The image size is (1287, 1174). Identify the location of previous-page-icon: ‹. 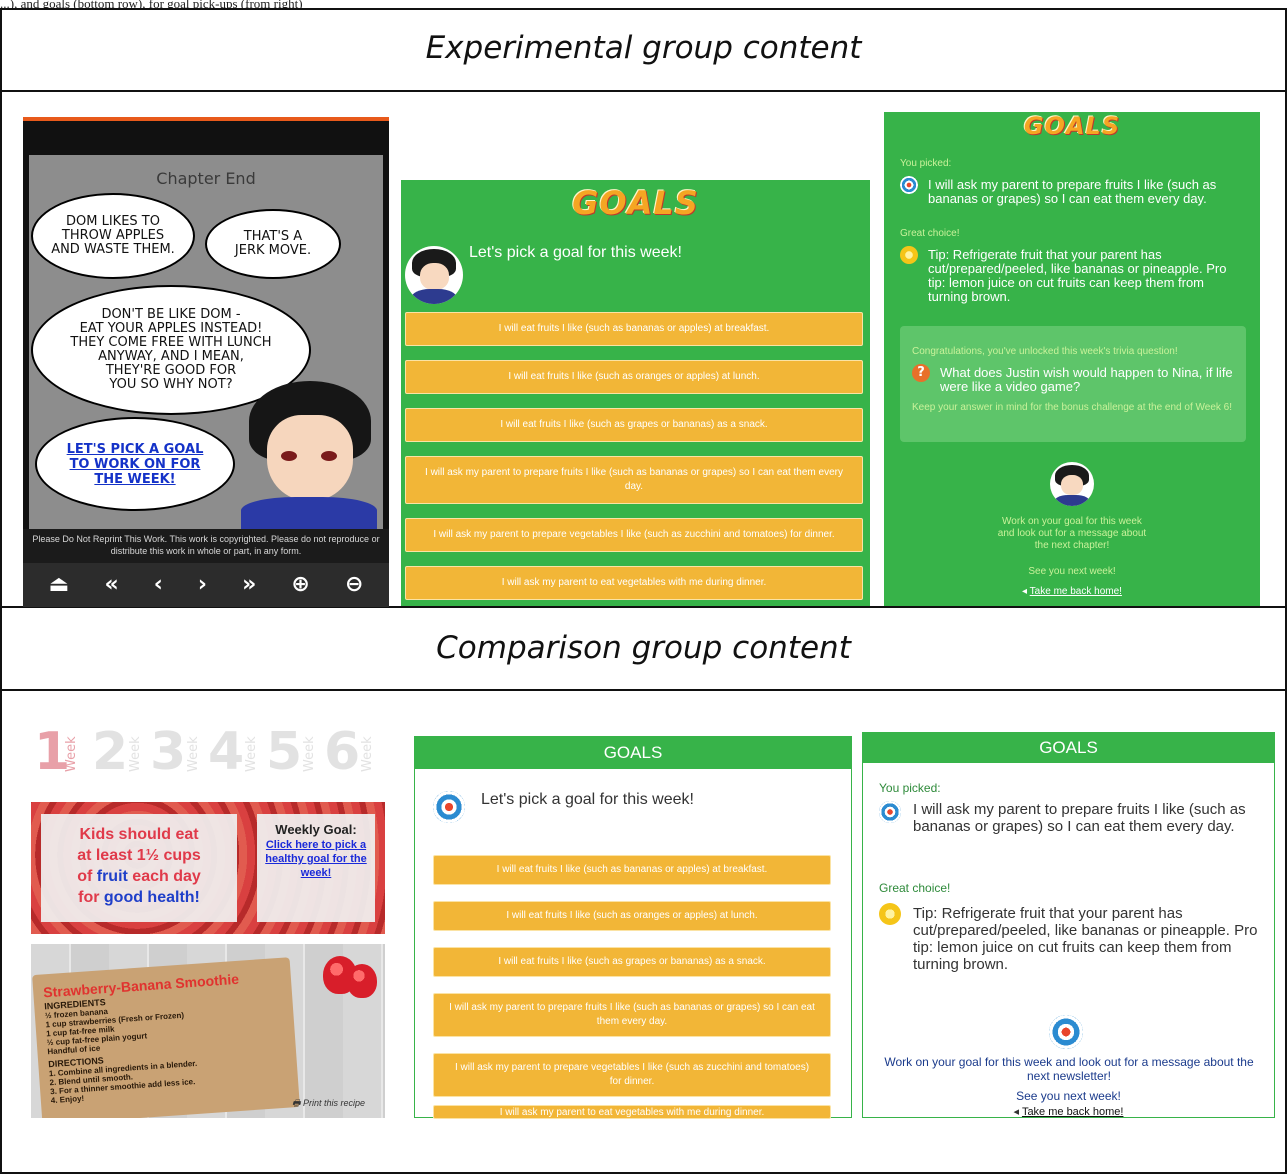
(158, 585).